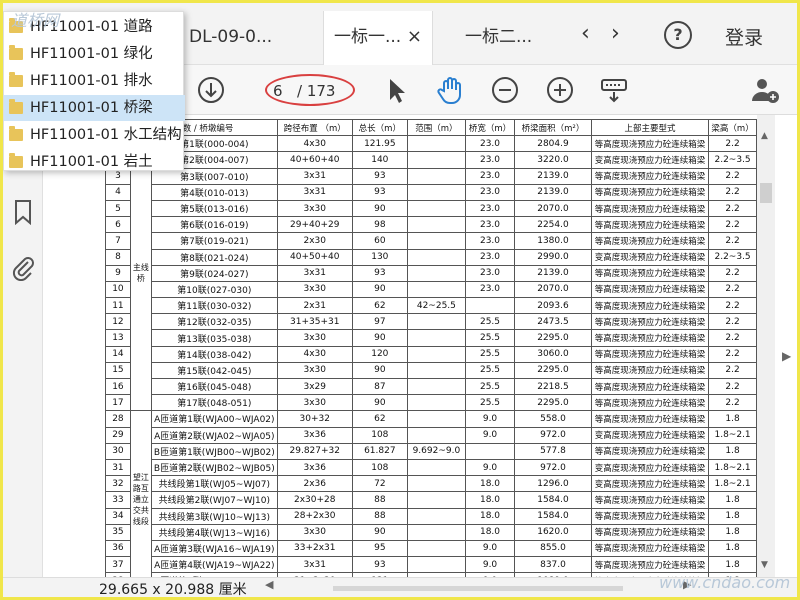 The image size is (800, 600). What do you see at coordinates (732, 273) in the screenshot?
I see `height-cell: 2.2` at bounding box center [732, 273].